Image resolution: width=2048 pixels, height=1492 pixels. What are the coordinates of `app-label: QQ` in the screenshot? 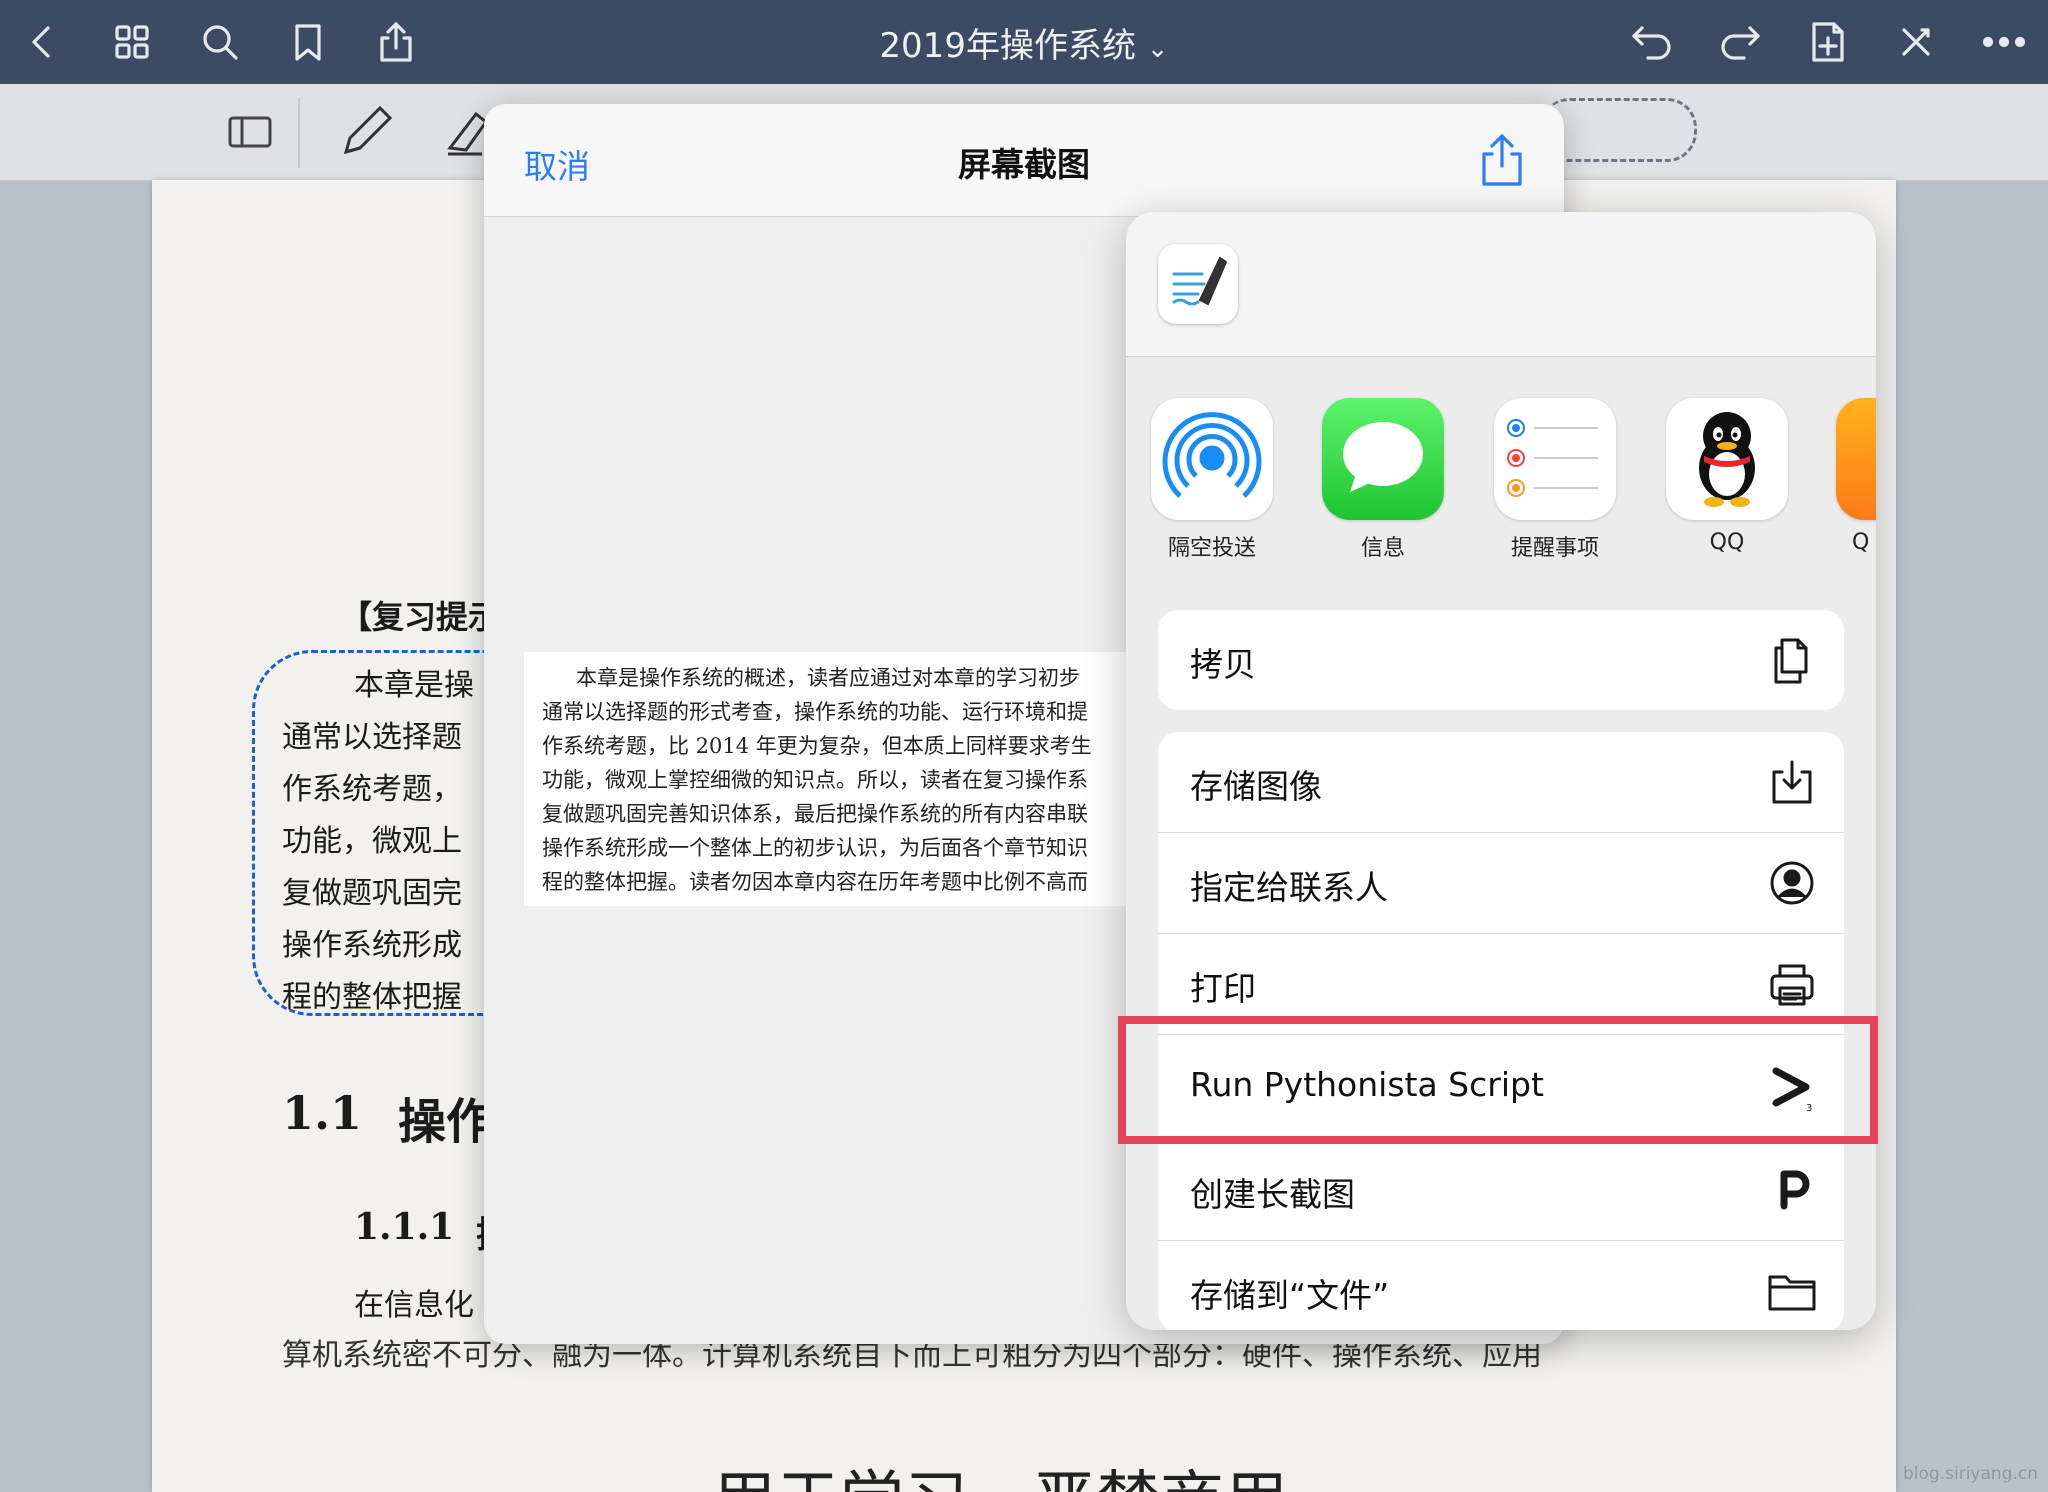 It's located at (1727, 542).